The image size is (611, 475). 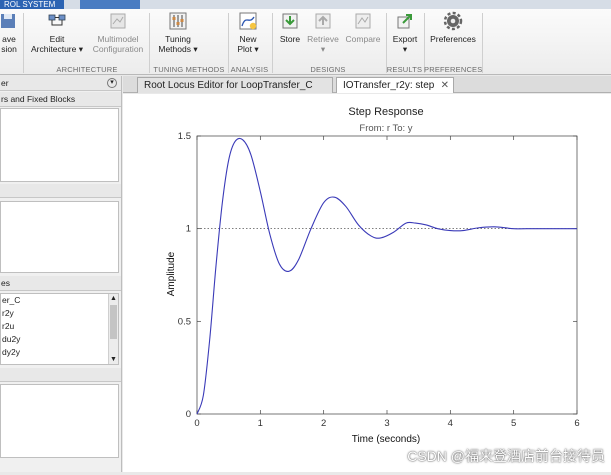 What do you see at coordinates (113, 359) in the screenshot?
I see `scroll-down-icon: ▼` at bounding box center [113, 359].